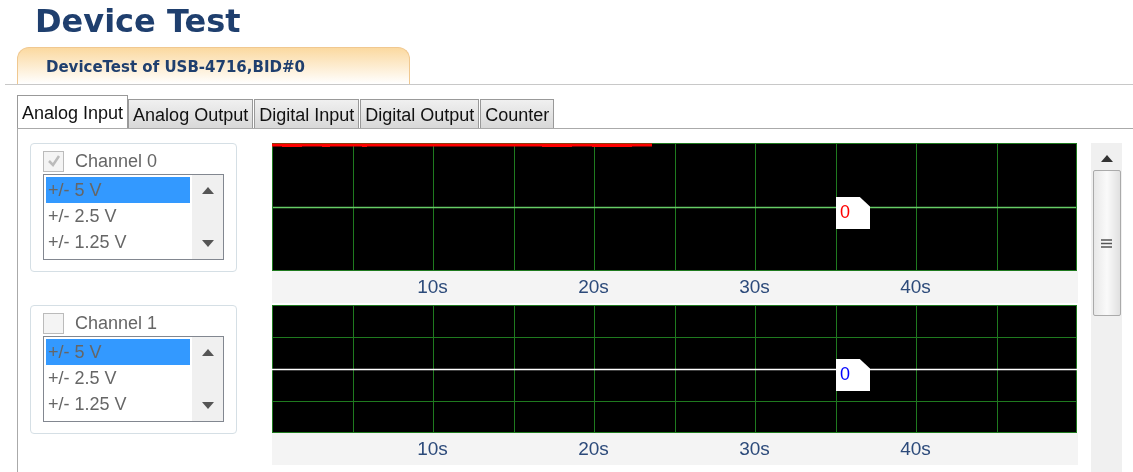  Describe the element at coordinates (116, 323) in the screenshot. I see `channel-label: Channel 1` at that location.